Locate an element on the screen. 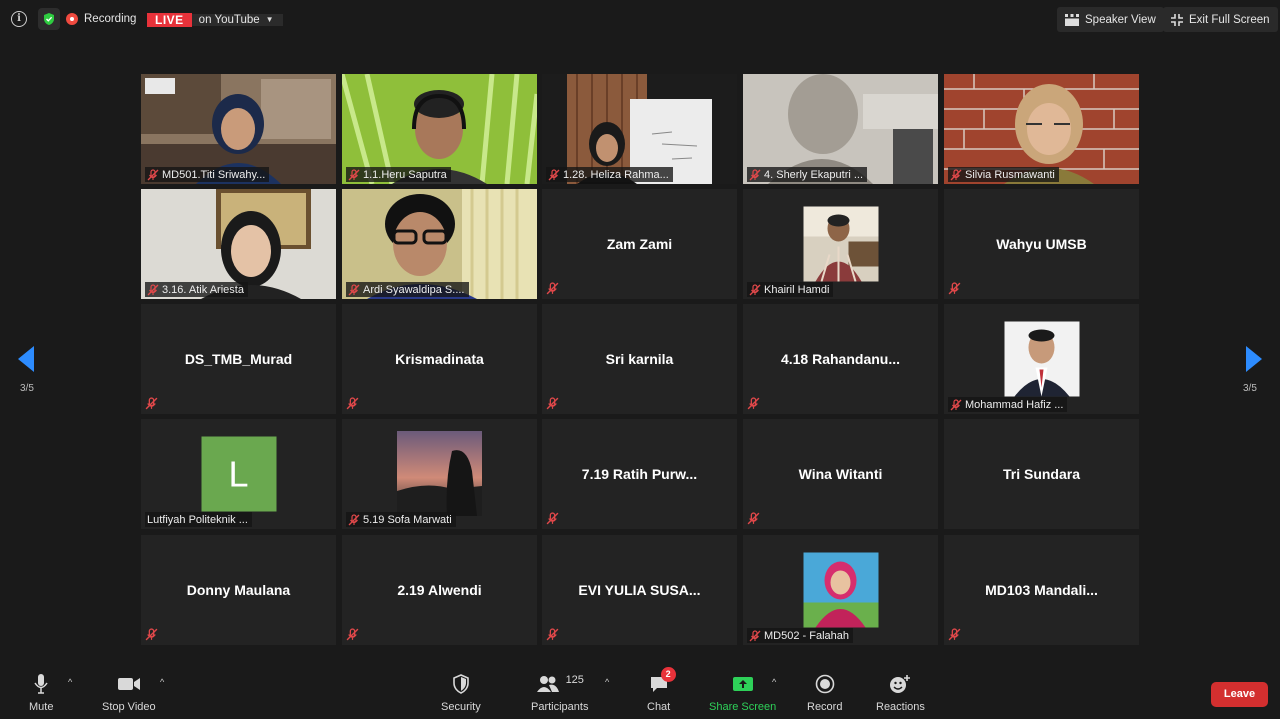  stop-video-button: Stop Video is located at coordinates (129, 692).